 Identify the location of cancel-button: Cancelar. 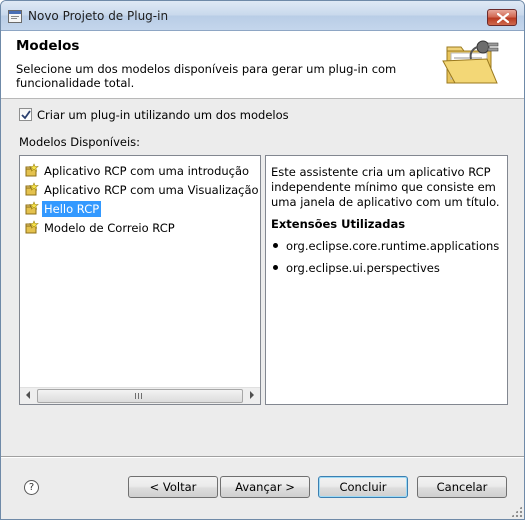
(462, 487).